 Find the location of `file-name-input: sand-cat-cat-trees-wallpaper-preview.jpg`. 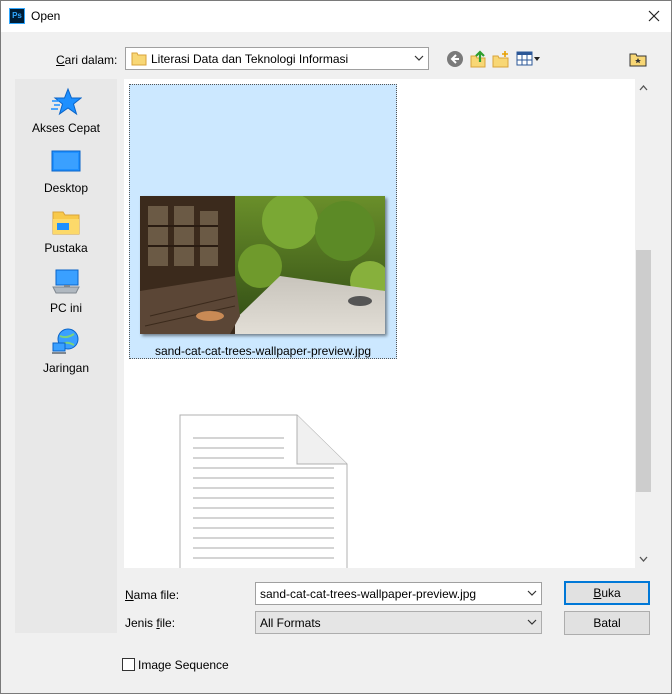

file-name-input: sand-cat-cat-trees-wallpaper-preview.jpg is located at coordinates (398, 593).